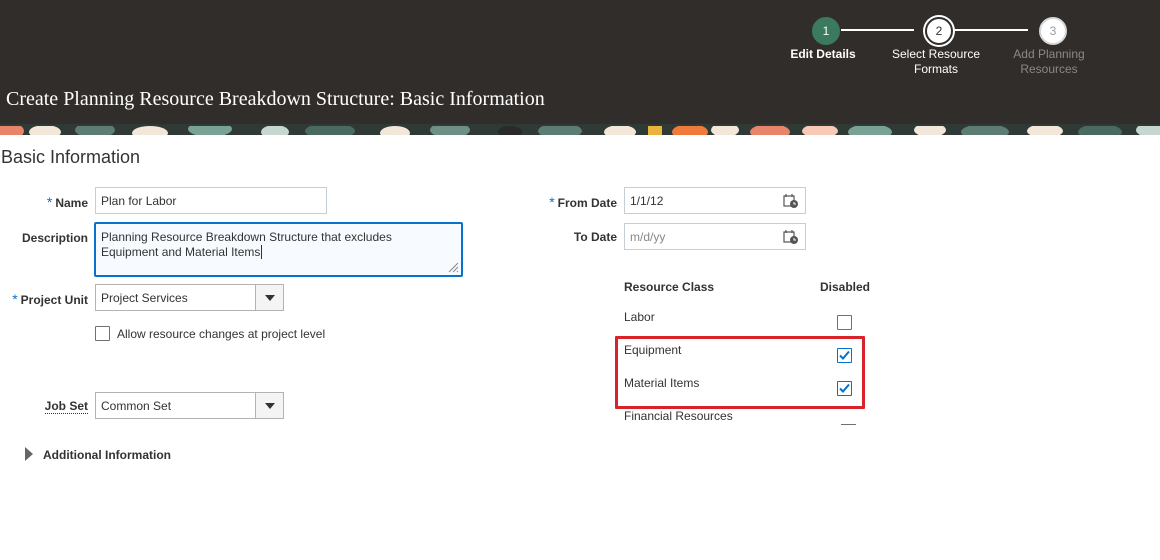 The image size is (1160, 560). I want to click on description-line2: Equipment and Material Items, so click(182, 252).